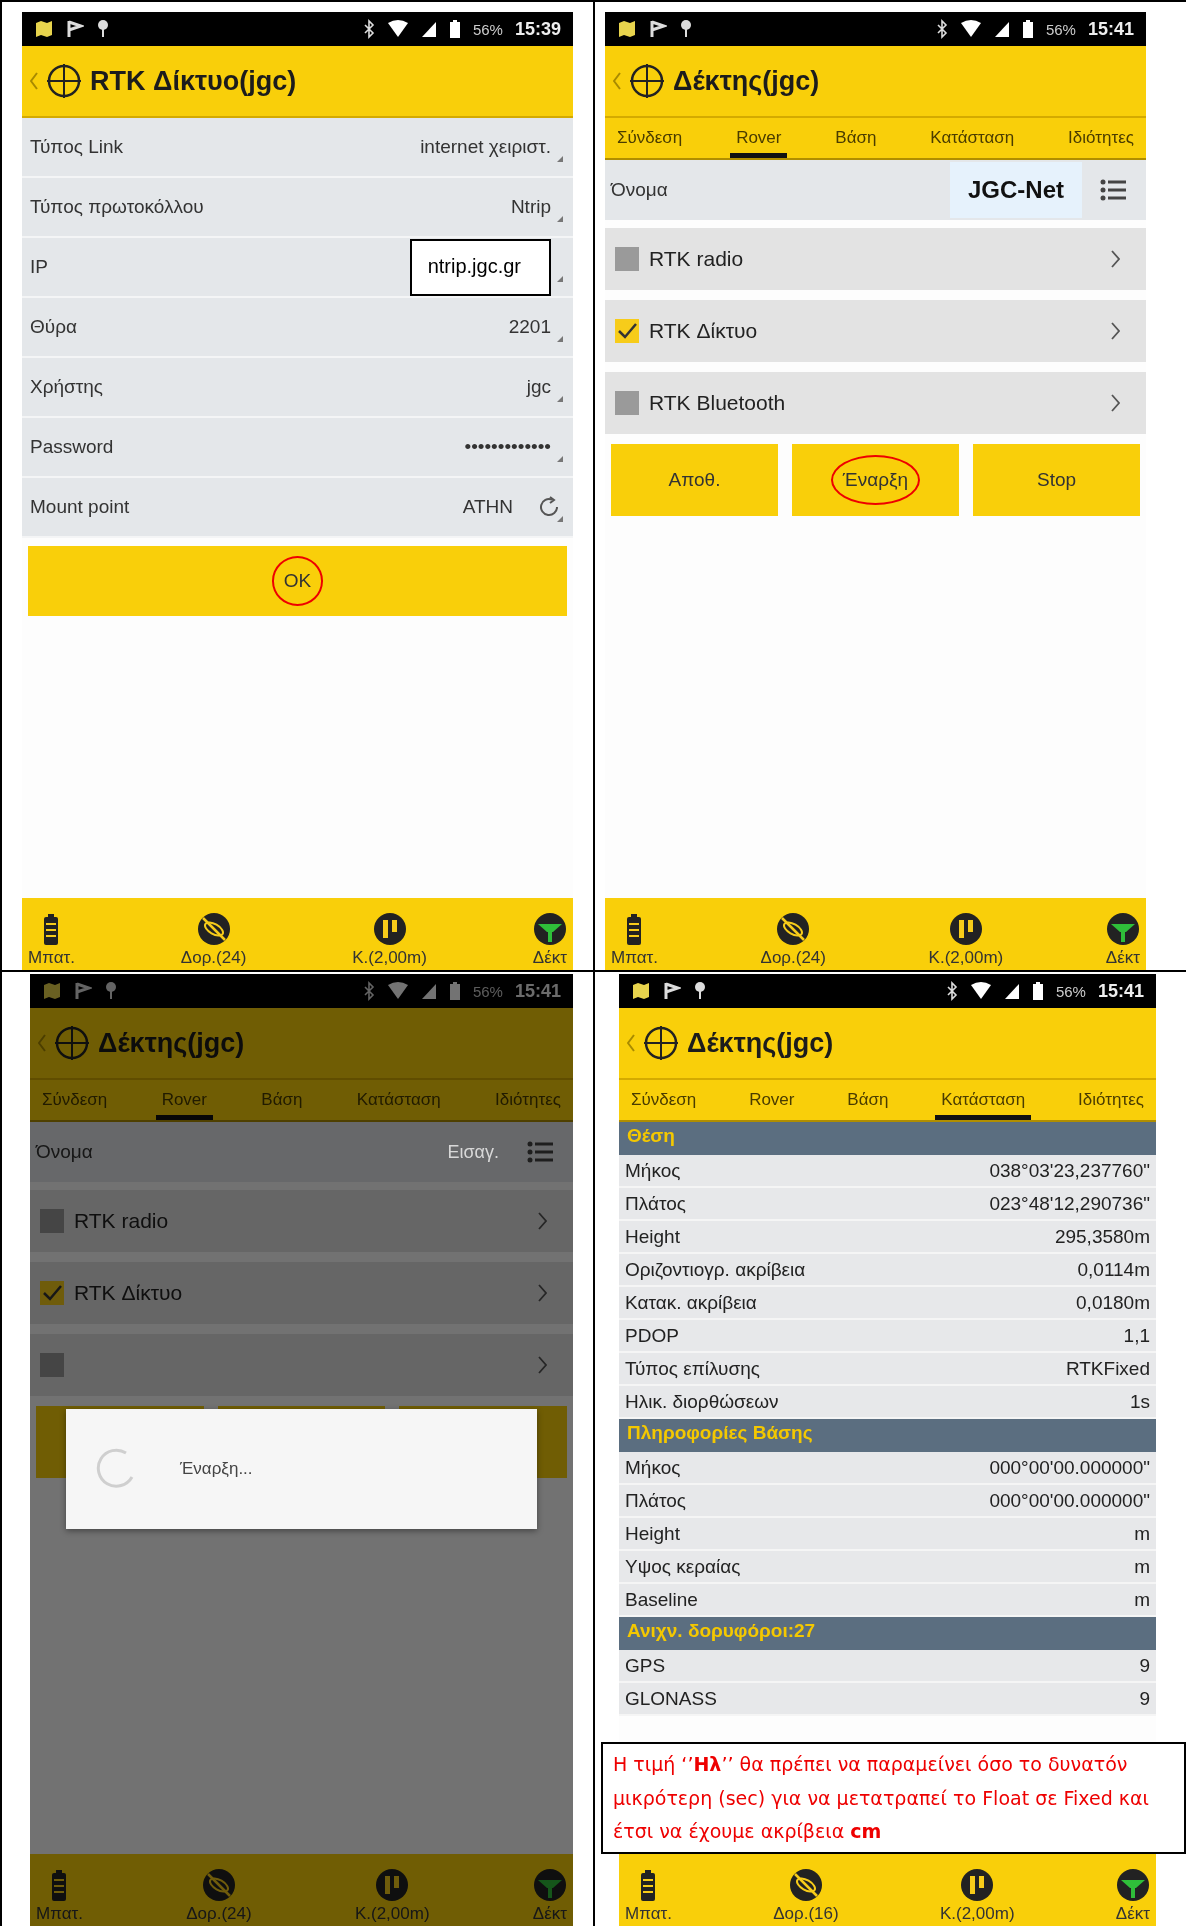 This screenshot has height=1926, width=1186. What do you see at coordinates (772, 1100) in the screenshot?
I see `tab: Rover` at bounding box center [772, 1100].